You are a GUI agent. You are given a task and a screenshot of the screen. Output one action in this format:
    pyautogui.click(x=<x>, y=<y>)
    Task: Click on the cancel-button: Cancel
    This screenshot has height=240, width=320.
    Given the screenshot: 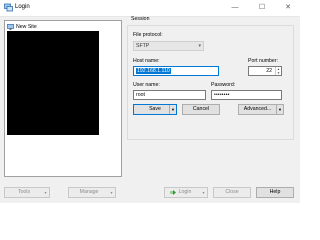 What is the action you would take?
    pyautogui.click(x=201, y=109)
    